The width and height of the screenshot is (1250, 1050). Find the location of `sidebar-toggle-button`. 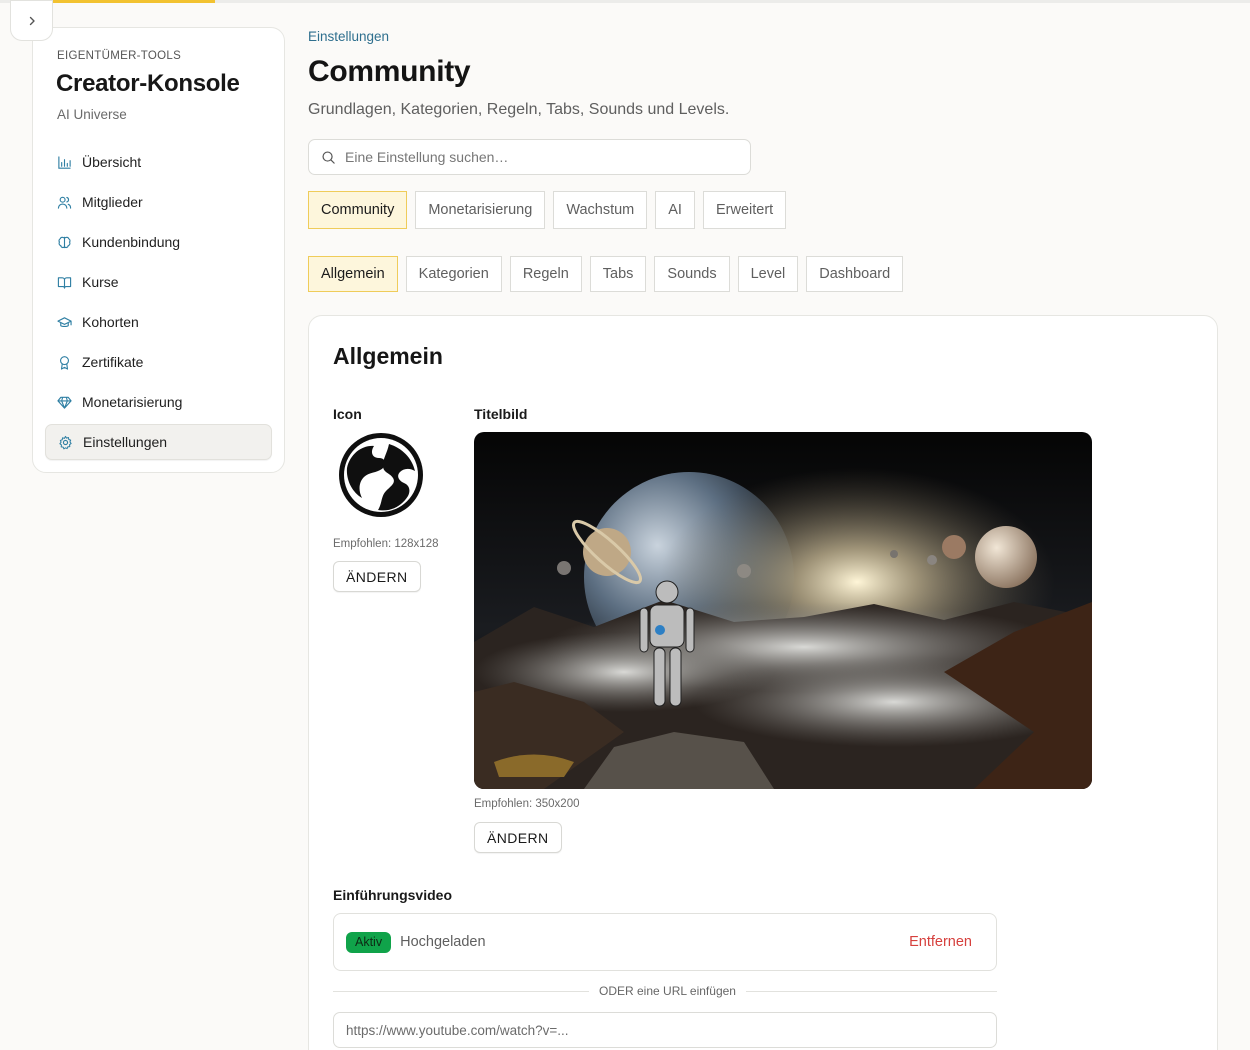

sidebar-toggle-button is located at coordinates (31, 20).